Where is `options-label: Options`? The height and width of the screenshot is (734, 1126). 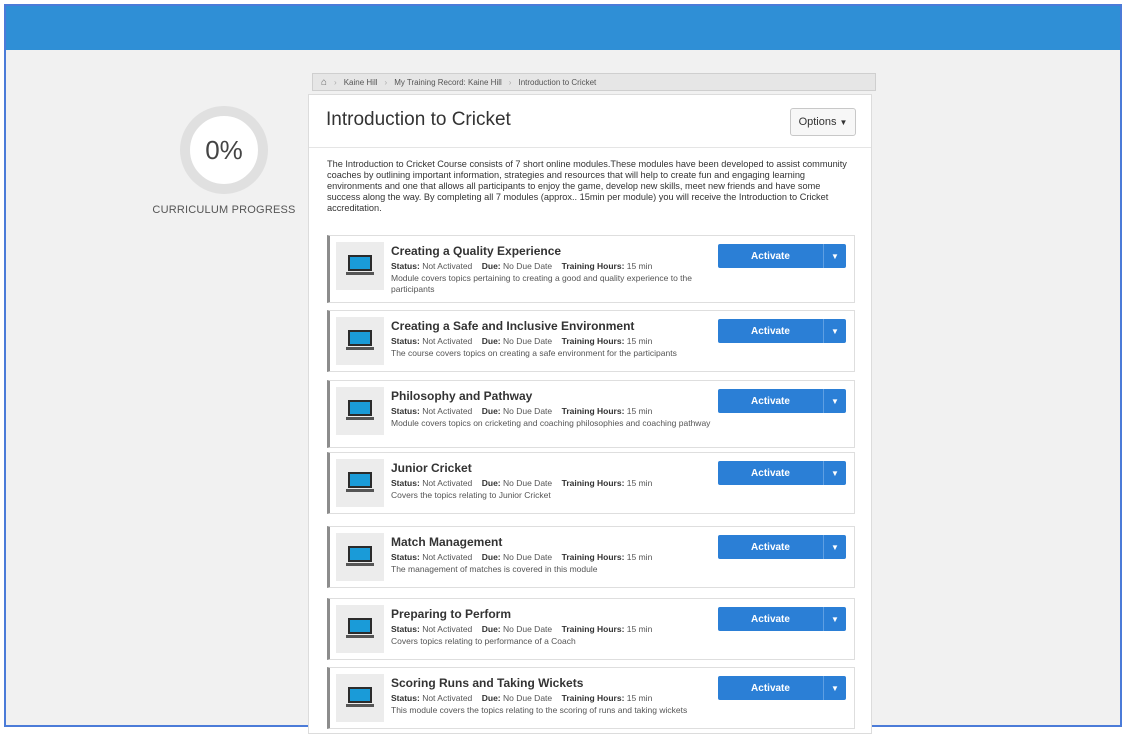
options-label: Options is located at coordinates (817, 122).